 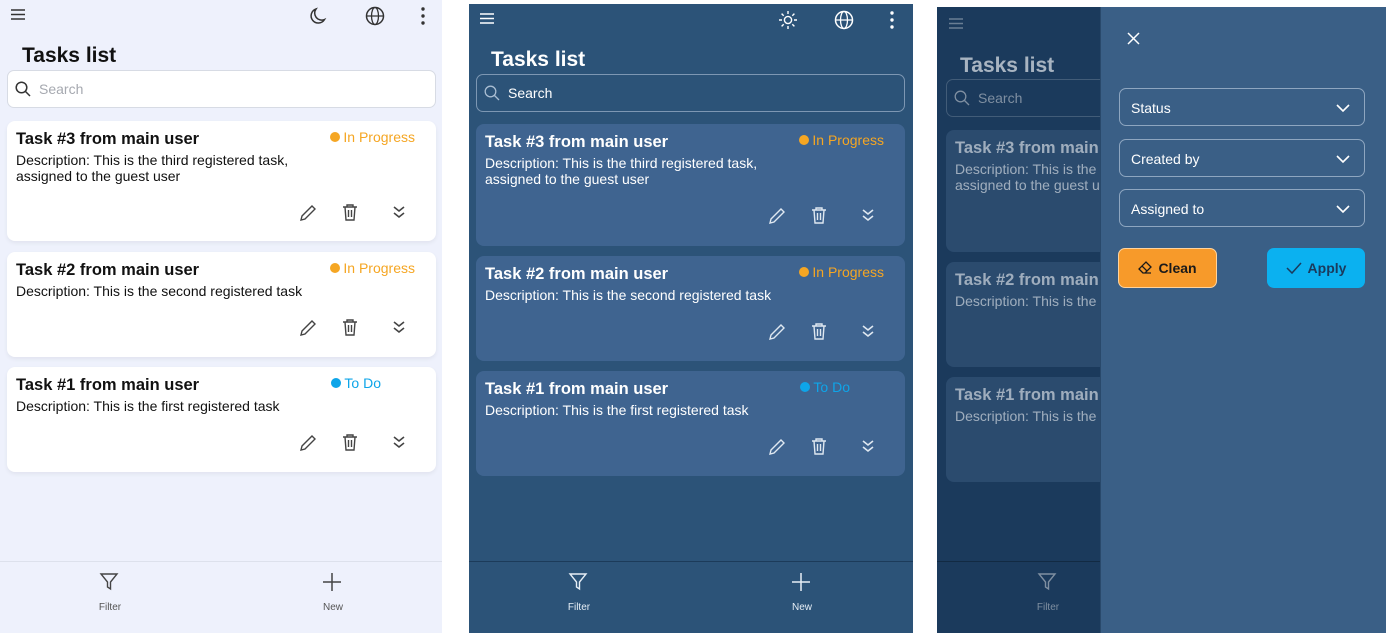 I want to click on clean-button: Clean, so click(x=1167, y=268).